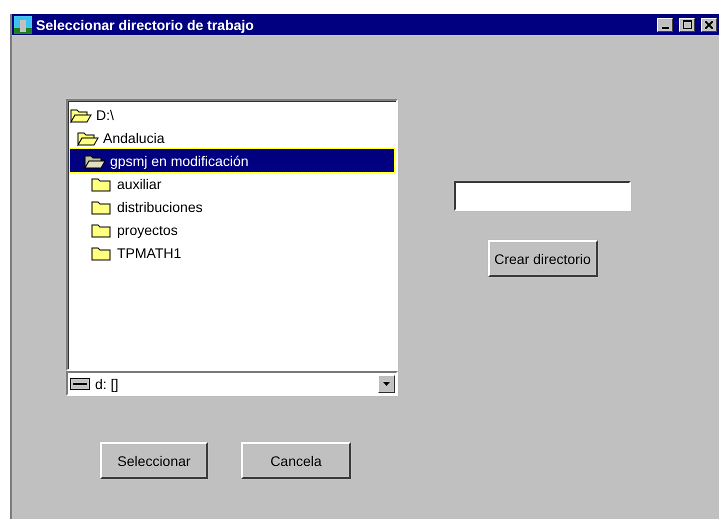 The width and height of the screenshot is (719, 519). I want to click on drive-value: d: [], so click(107, 384).